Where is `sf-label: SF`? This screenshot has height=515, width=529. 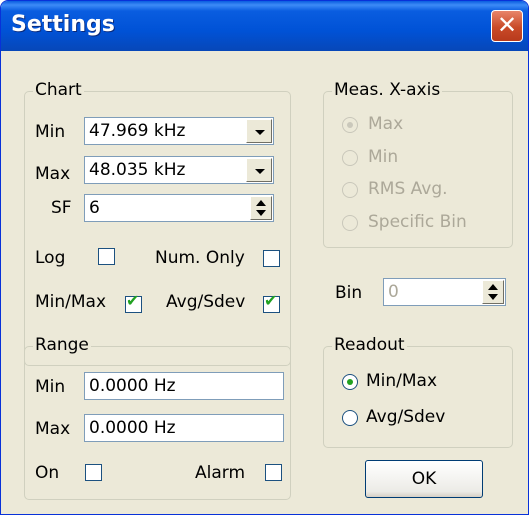
sf-label: SF is located at coordinates (61, 208).